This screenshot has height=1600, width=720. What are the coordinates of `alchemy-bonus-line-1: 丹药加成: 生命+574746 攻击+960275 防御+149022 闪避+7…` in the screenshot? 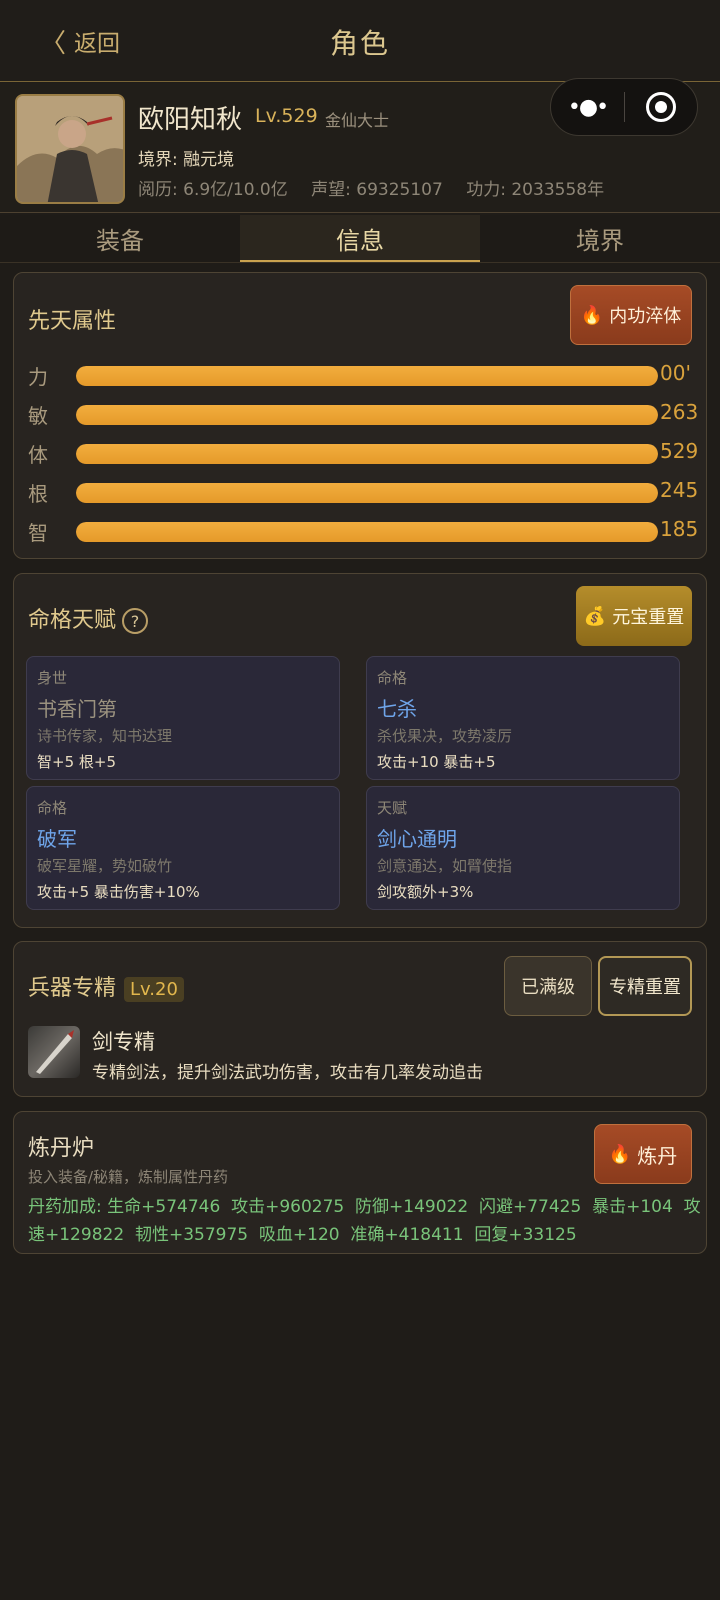 It's located at (364, 1207).